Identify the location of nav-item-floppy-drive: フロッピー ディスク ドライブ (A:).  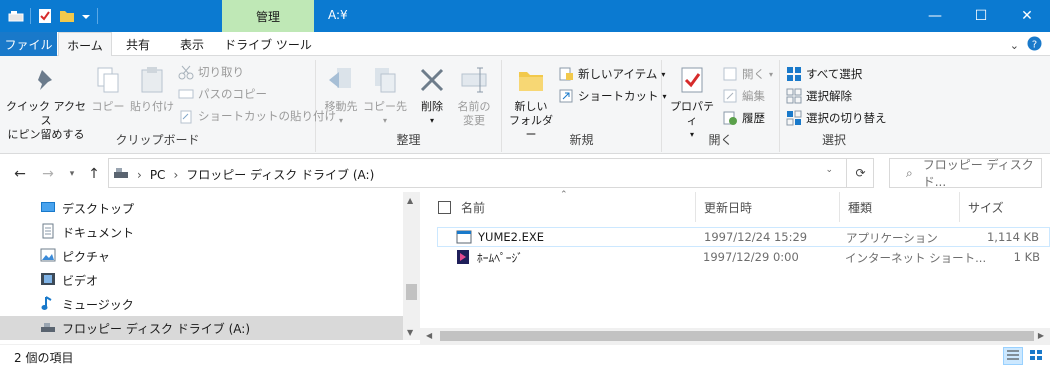
(201, 328).